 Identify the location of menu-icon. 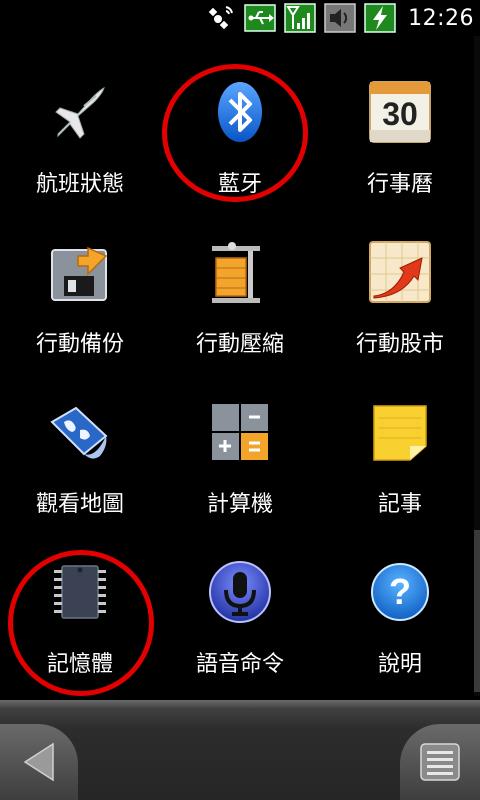
(440, 762).